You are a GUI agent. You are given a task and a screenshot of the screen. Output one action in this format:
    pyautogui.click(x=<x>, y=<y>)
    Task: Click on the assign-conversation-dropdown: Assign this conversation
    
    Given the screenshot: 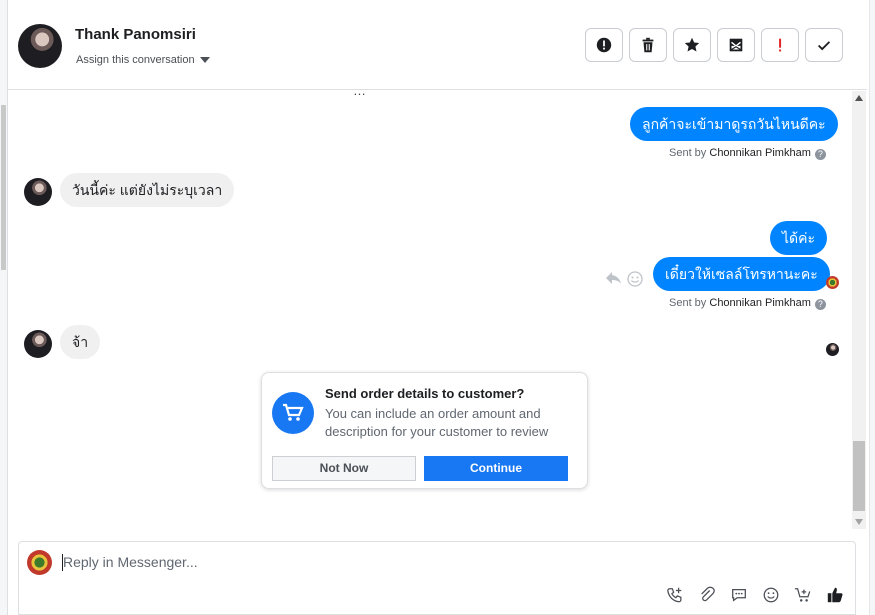 What is the action you would take?
    pyautogui.click(x=143, y=60)
    